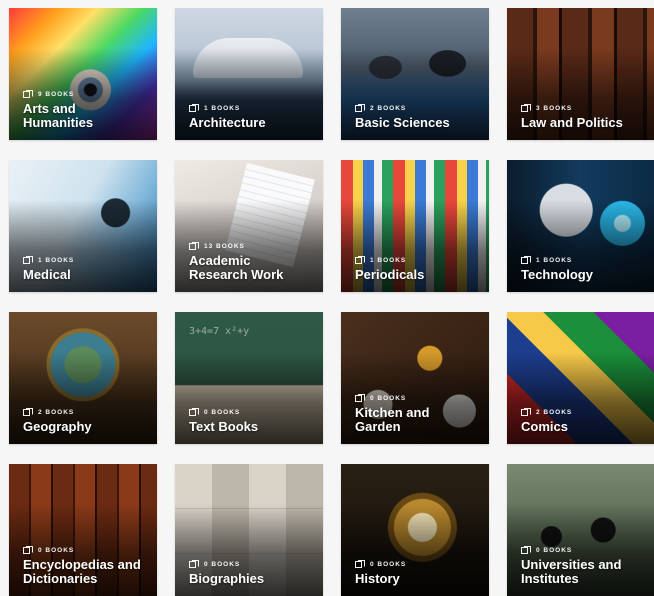  What do you see at coordinates (83, 530) in the screenshot?
I see `category-tile-encyclopedias-and-dictionaries: 0 BOOKS Encyclopedias and Dictionaries` at bounding box center [83, 530].